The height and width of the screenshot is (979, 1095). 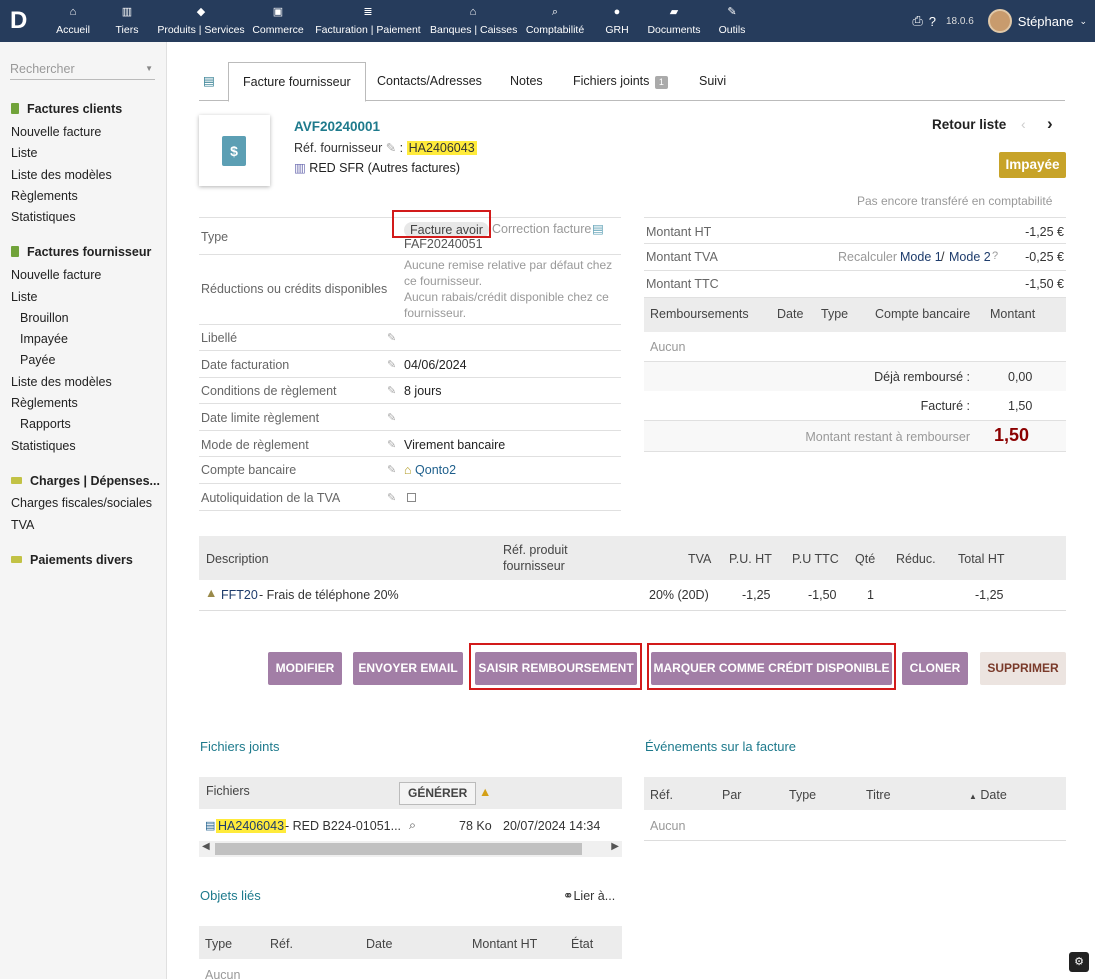 I want to click on app-logo: D, so click(x=23, y=21).